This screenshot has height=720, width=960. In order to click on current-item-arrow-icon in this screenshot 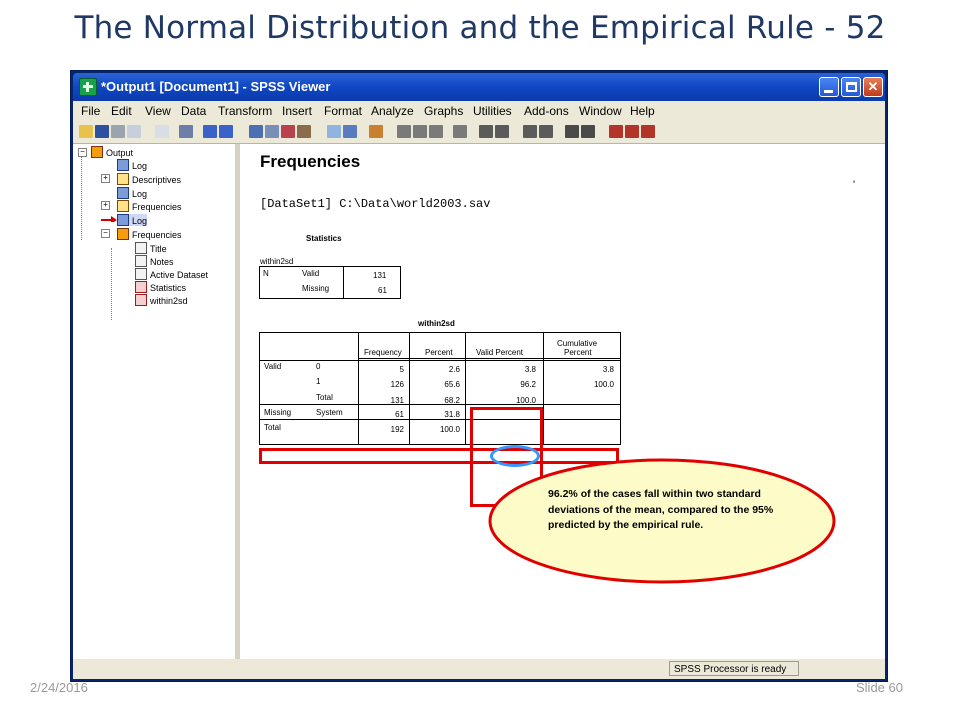, I will do `click(109, 219)`.